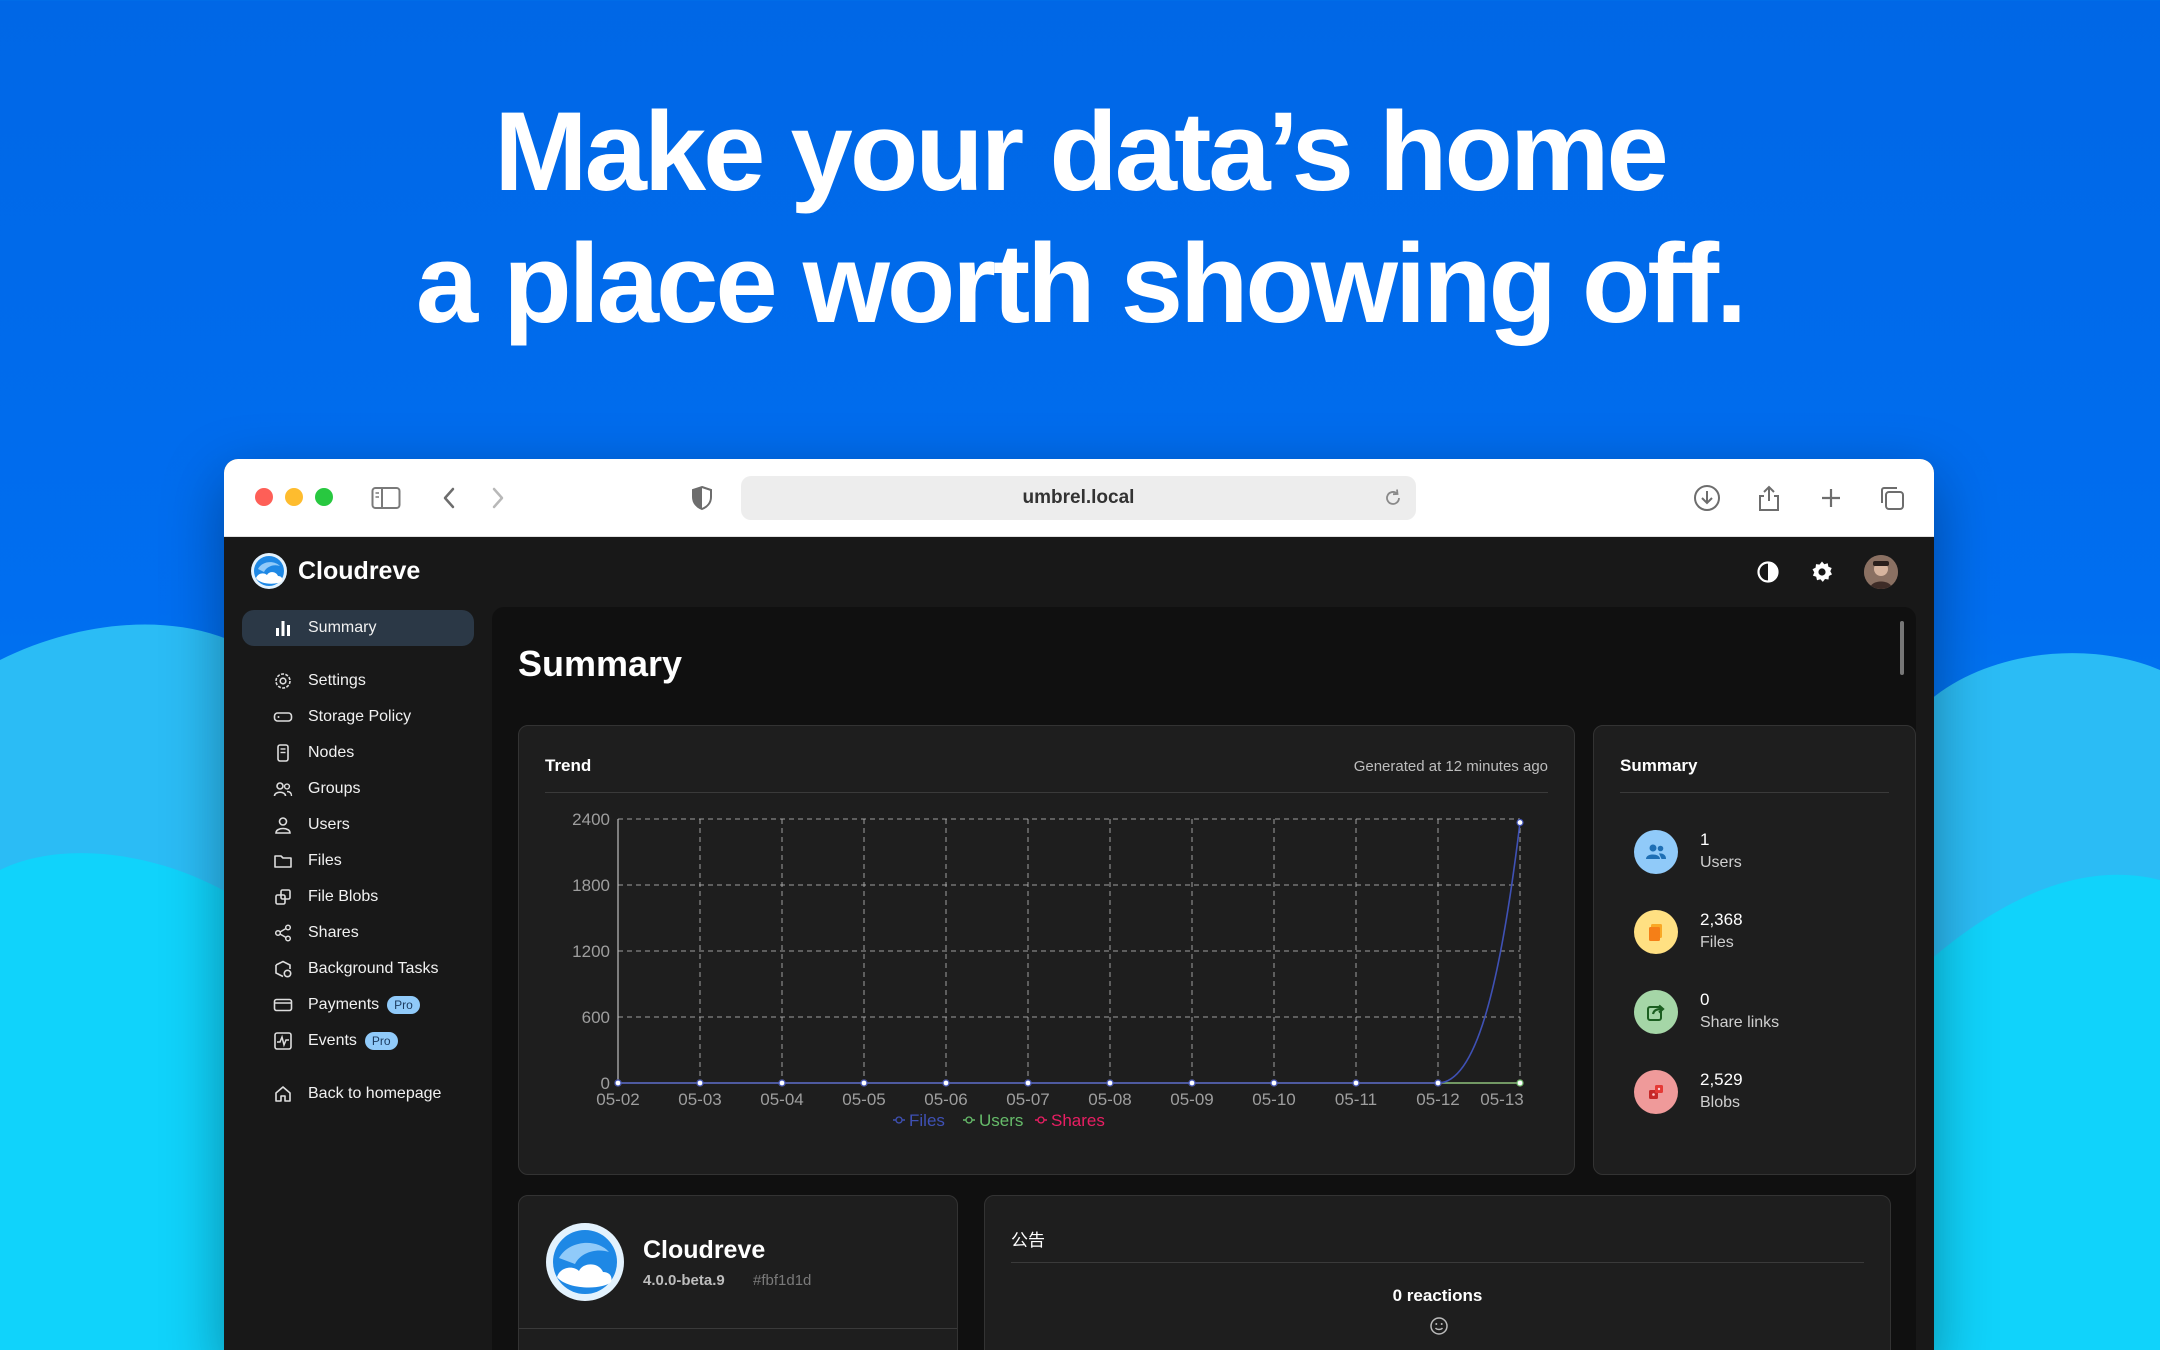 This screenshot has height=1350, width=2160. I want to click on stat-share-links: 0 Share links, so click(1764, 1013).